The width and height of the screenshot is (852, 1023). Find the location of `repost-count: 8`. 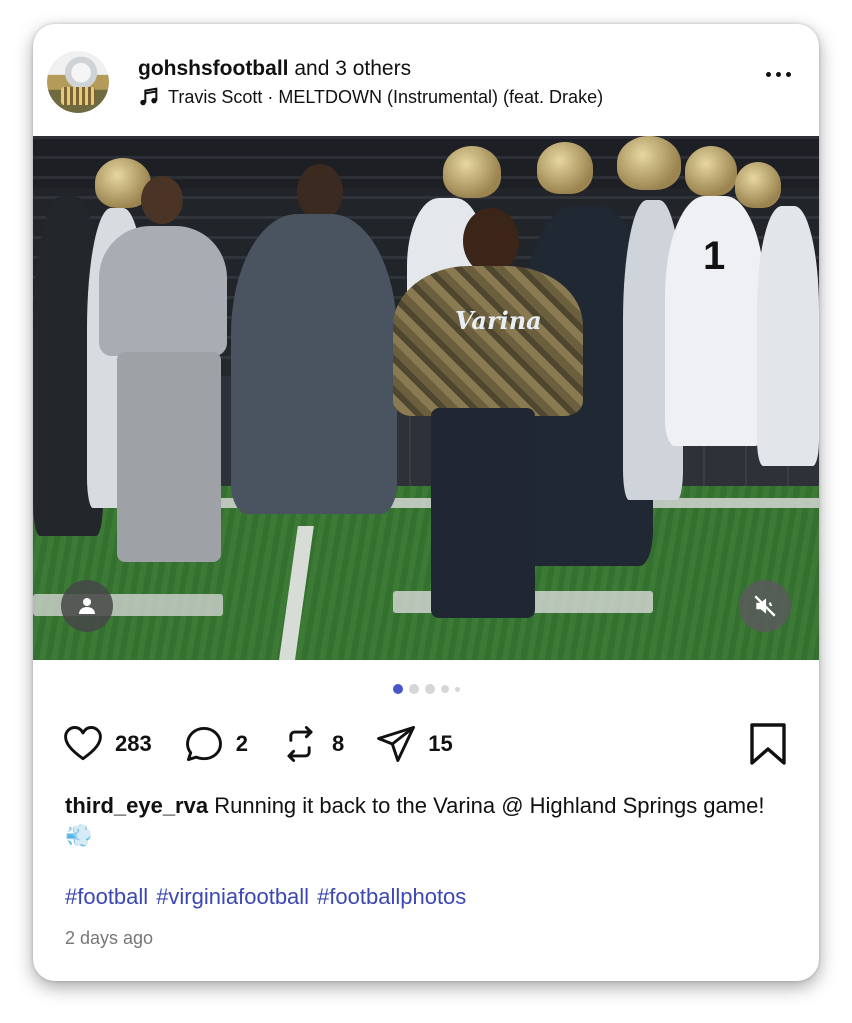

repost-count: 8 is located at coordinates (338, 743).